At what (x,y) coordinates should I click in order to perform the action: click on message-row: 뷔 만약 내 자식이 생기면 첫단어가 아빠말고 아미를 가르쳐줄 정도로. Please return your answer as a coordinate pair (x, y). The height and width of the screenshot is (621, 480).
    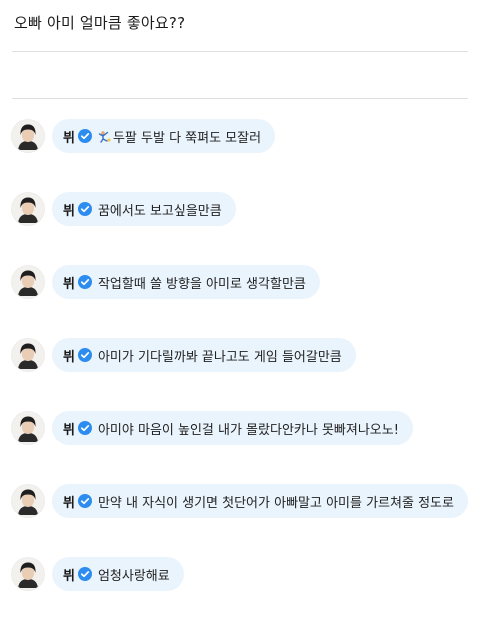
    Looking at the image, I should click on (240, 501).